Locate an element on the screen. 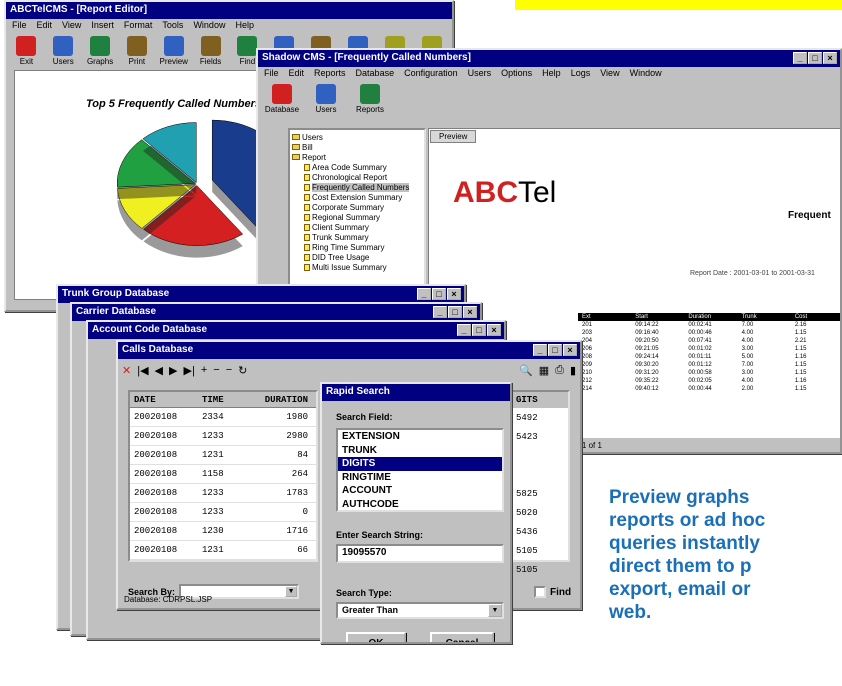 This screenshot has width=842, height=686. search-type-select: Greater Than ▼ is located at coordinates (420, 610).